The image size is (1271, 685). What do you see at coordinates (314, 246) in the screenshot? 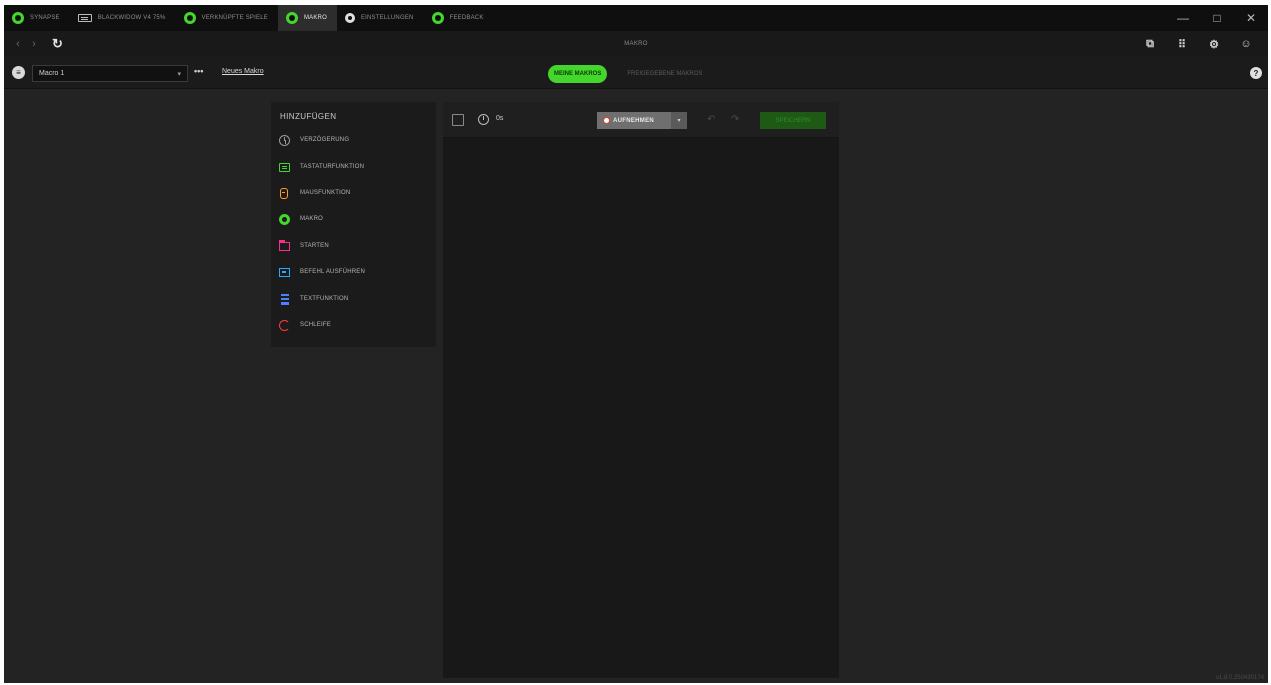
I see `add-item-label: STARTEN` at bounding box center [314, 246].